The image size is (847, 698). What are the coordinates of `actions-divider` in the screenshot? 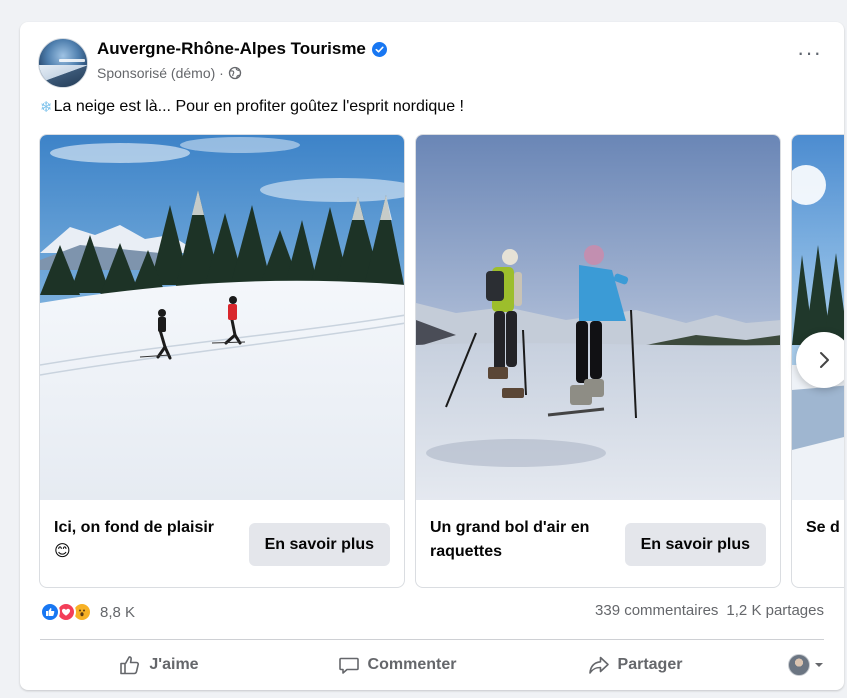 It's located at (432, 639).